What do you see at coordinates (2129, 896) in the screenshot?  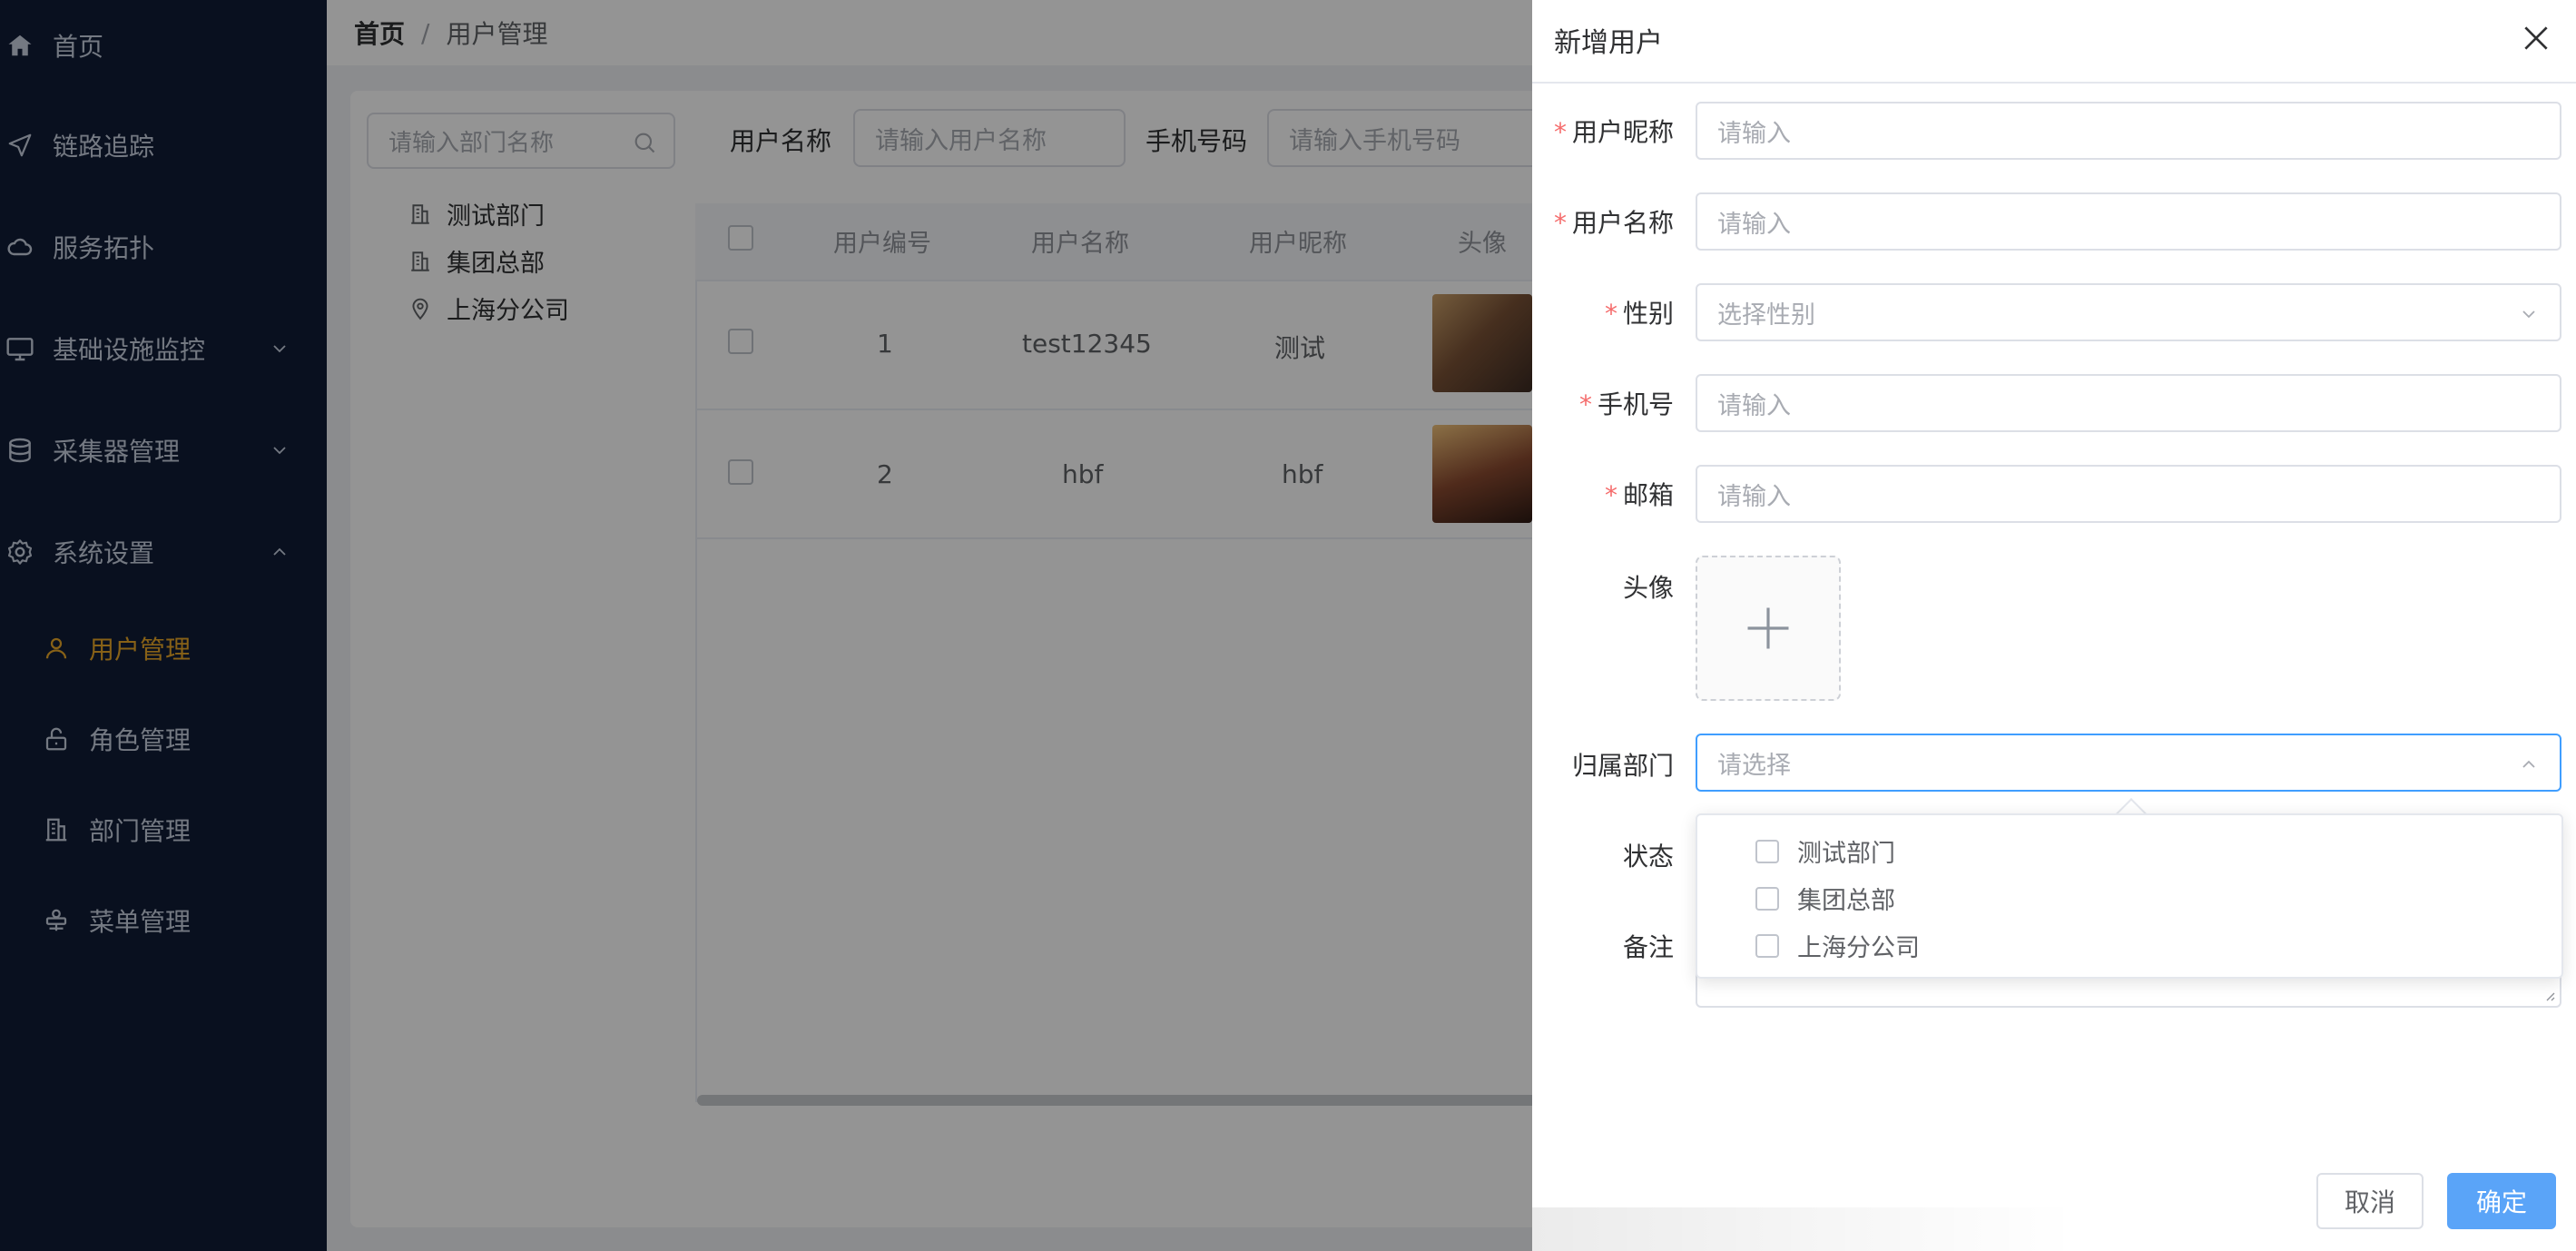 I see `dept-dropdown: 测试部门 集团总部 上海分公司` at bounding box center [2129, 896].